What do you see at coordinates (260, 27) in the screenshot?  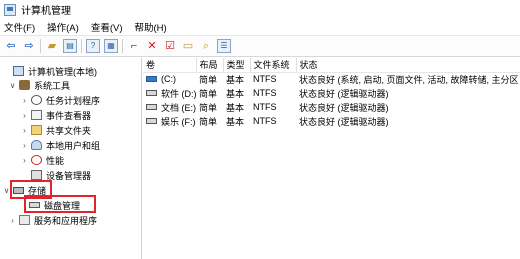 I see `menu-bar: 文件(F) 操作(A) 查看(V) 帮助(H)` at bounding box center [260, 27].